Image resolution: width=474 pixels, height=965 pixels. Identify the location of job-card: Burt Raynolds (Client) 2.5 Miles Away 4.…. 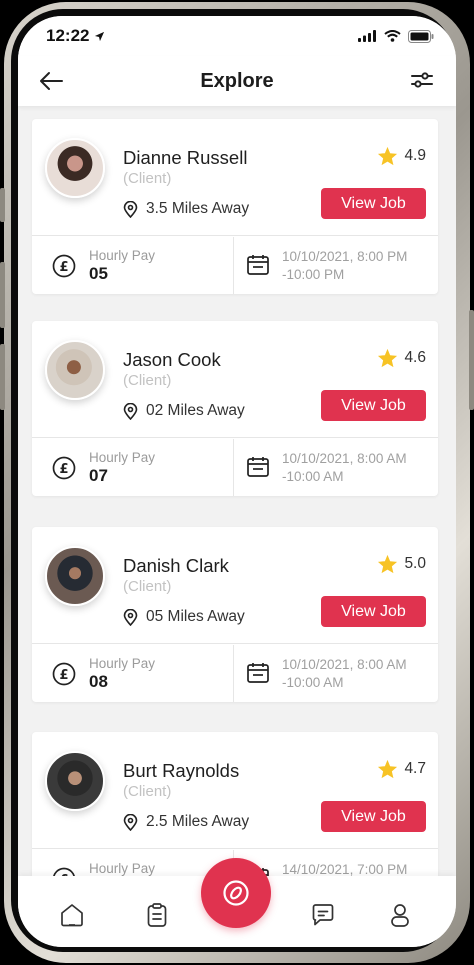
(235, 804).